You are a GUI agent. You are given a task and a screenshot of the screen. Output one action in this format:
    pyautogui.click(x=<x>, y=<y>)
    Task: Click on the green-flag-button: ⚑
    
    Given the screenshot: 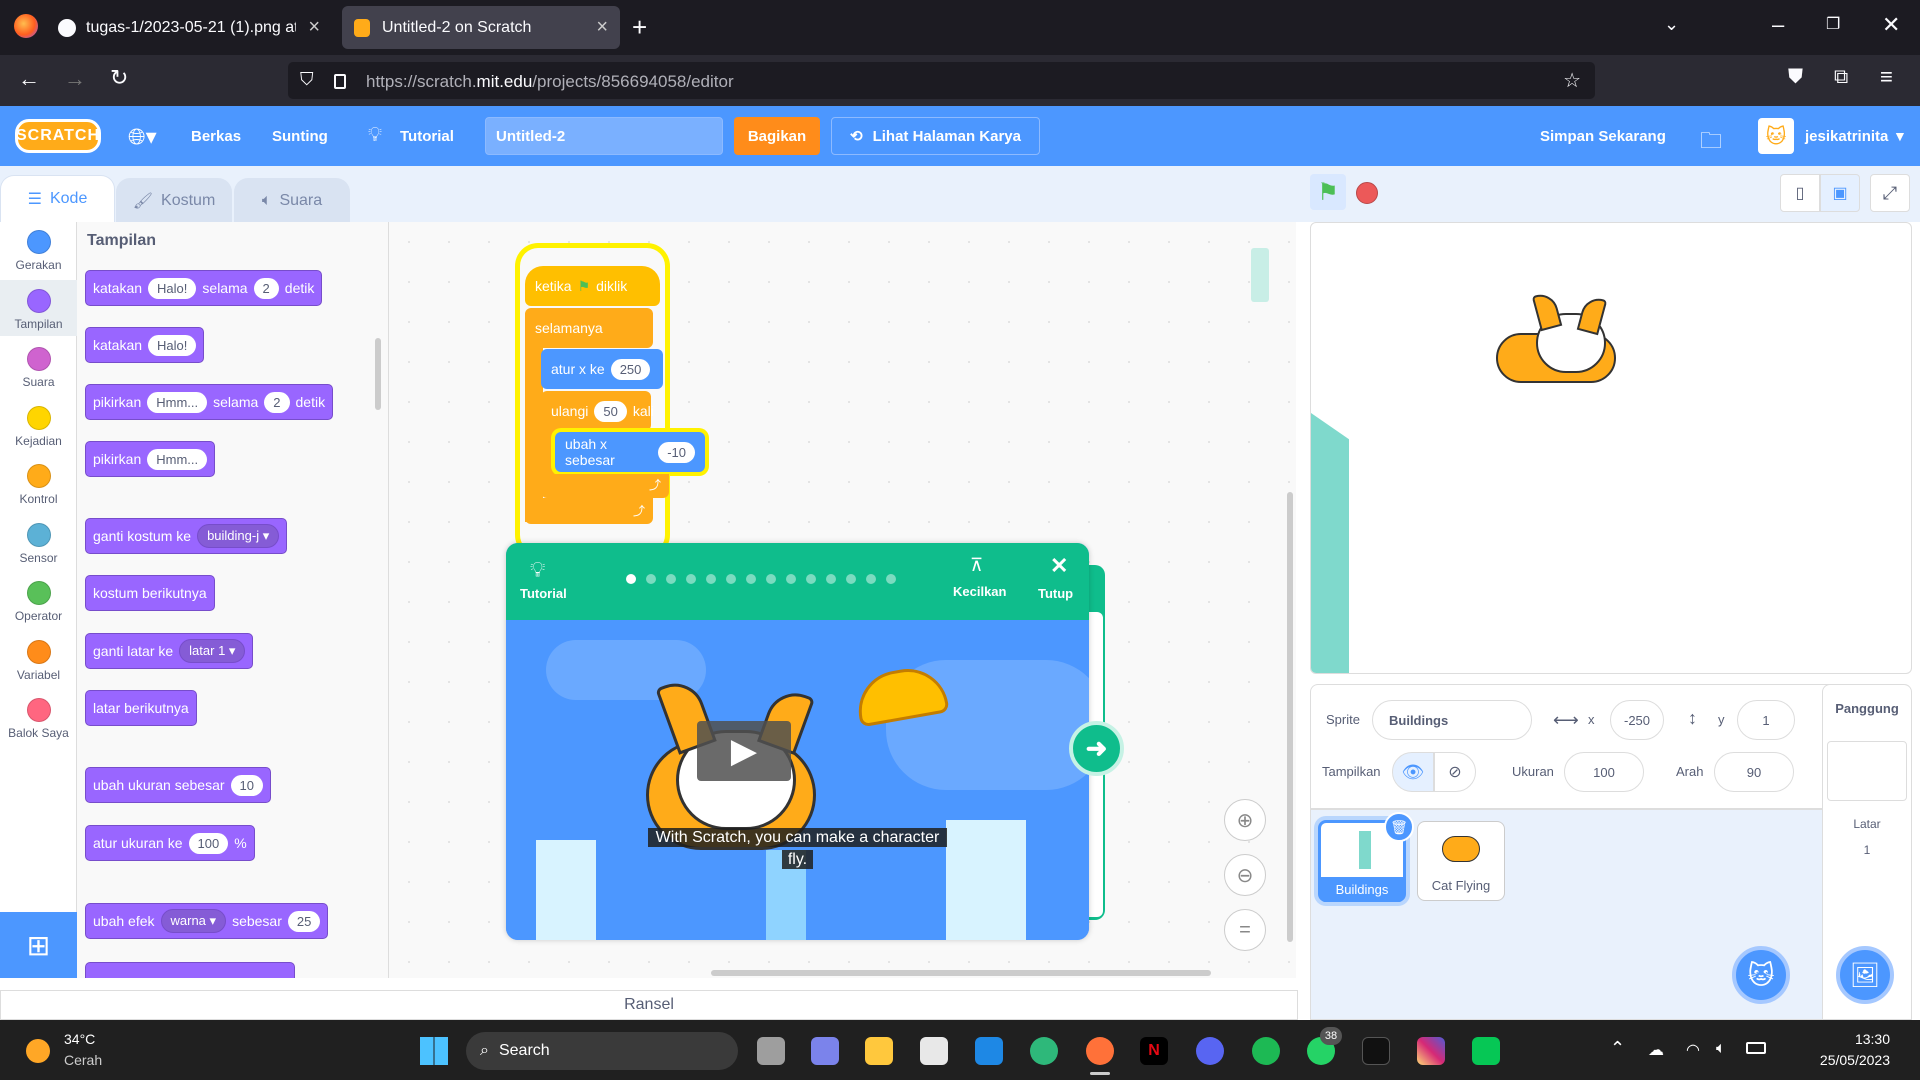 What is the action you would take?
    pyautogui.click(x=1328, y=192)
    